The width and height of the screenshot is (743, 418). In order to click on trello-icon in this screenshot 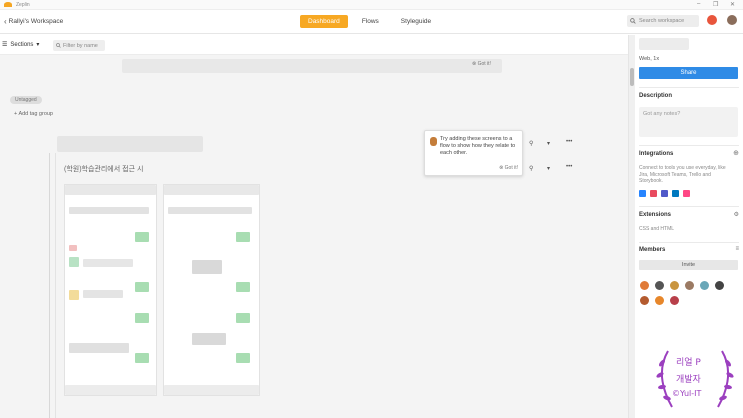, I will do `click(675, 193)`.